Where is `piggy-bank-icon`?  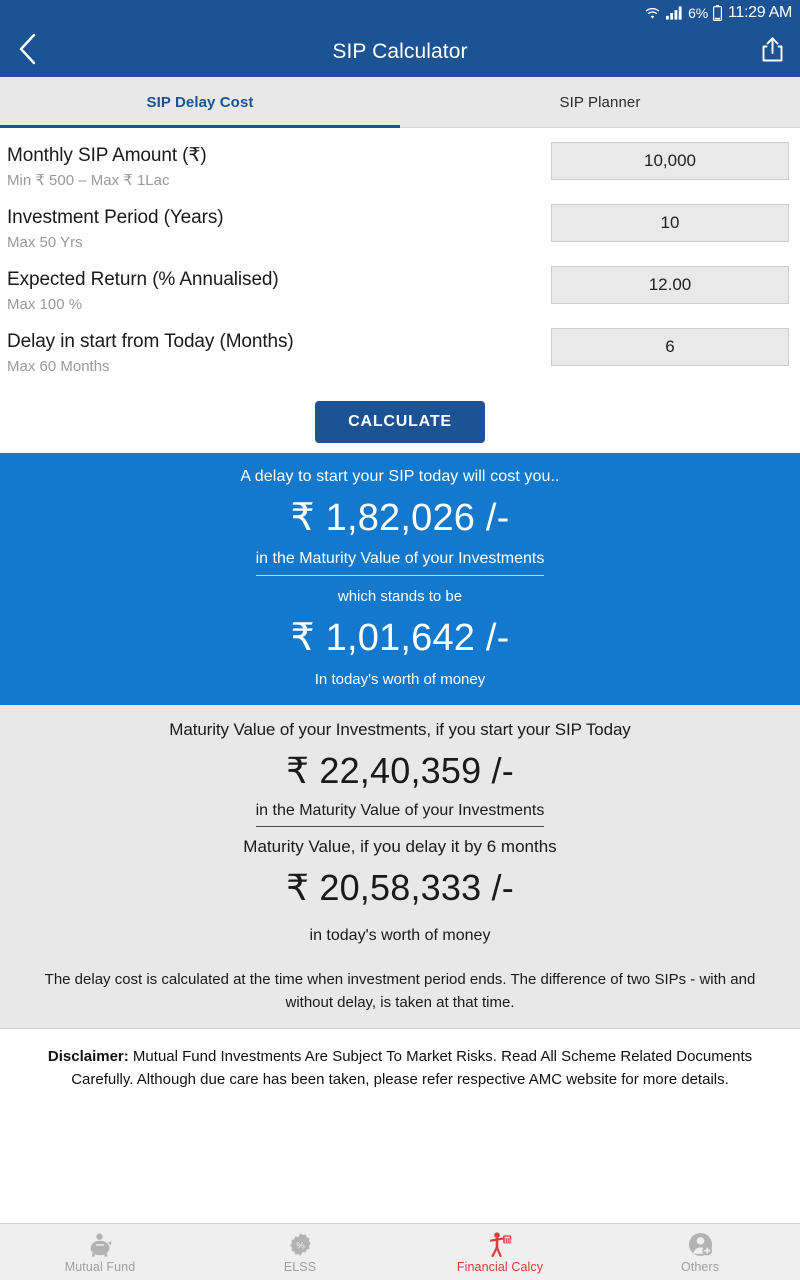 piggy-bank-icon is located at coordinates (100, 1244).